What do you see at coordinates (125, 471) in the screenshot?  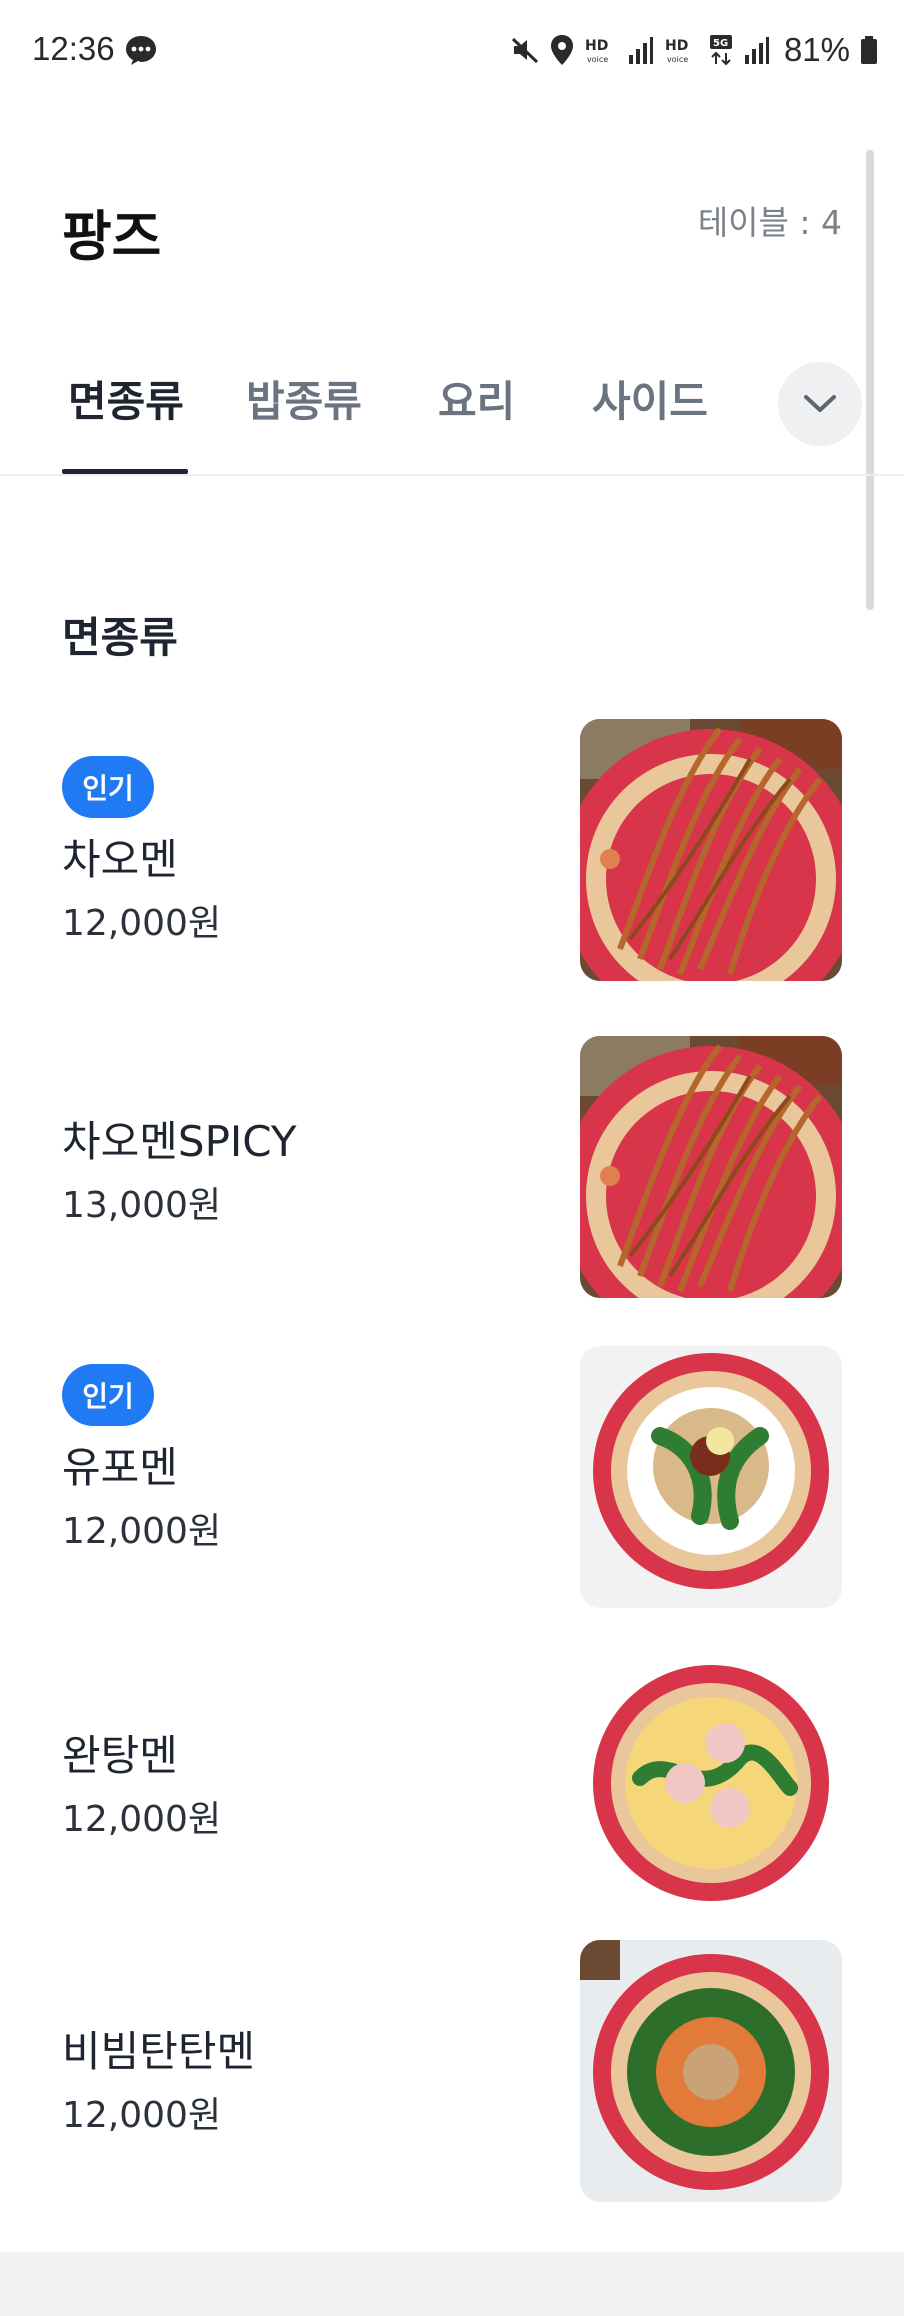 I see `active-tab-indicator` at bounding box center [125, 471].